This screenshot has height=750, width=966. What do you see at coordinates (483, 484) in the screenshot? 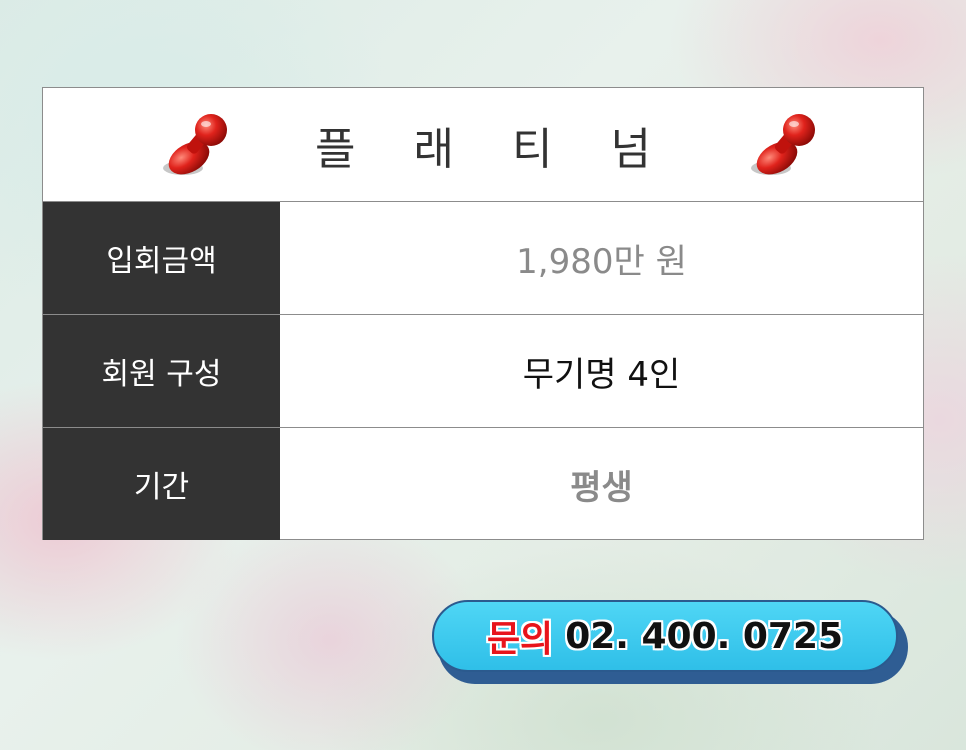
I see `table-row: 기간 평생` at bounding box center [483, 484].